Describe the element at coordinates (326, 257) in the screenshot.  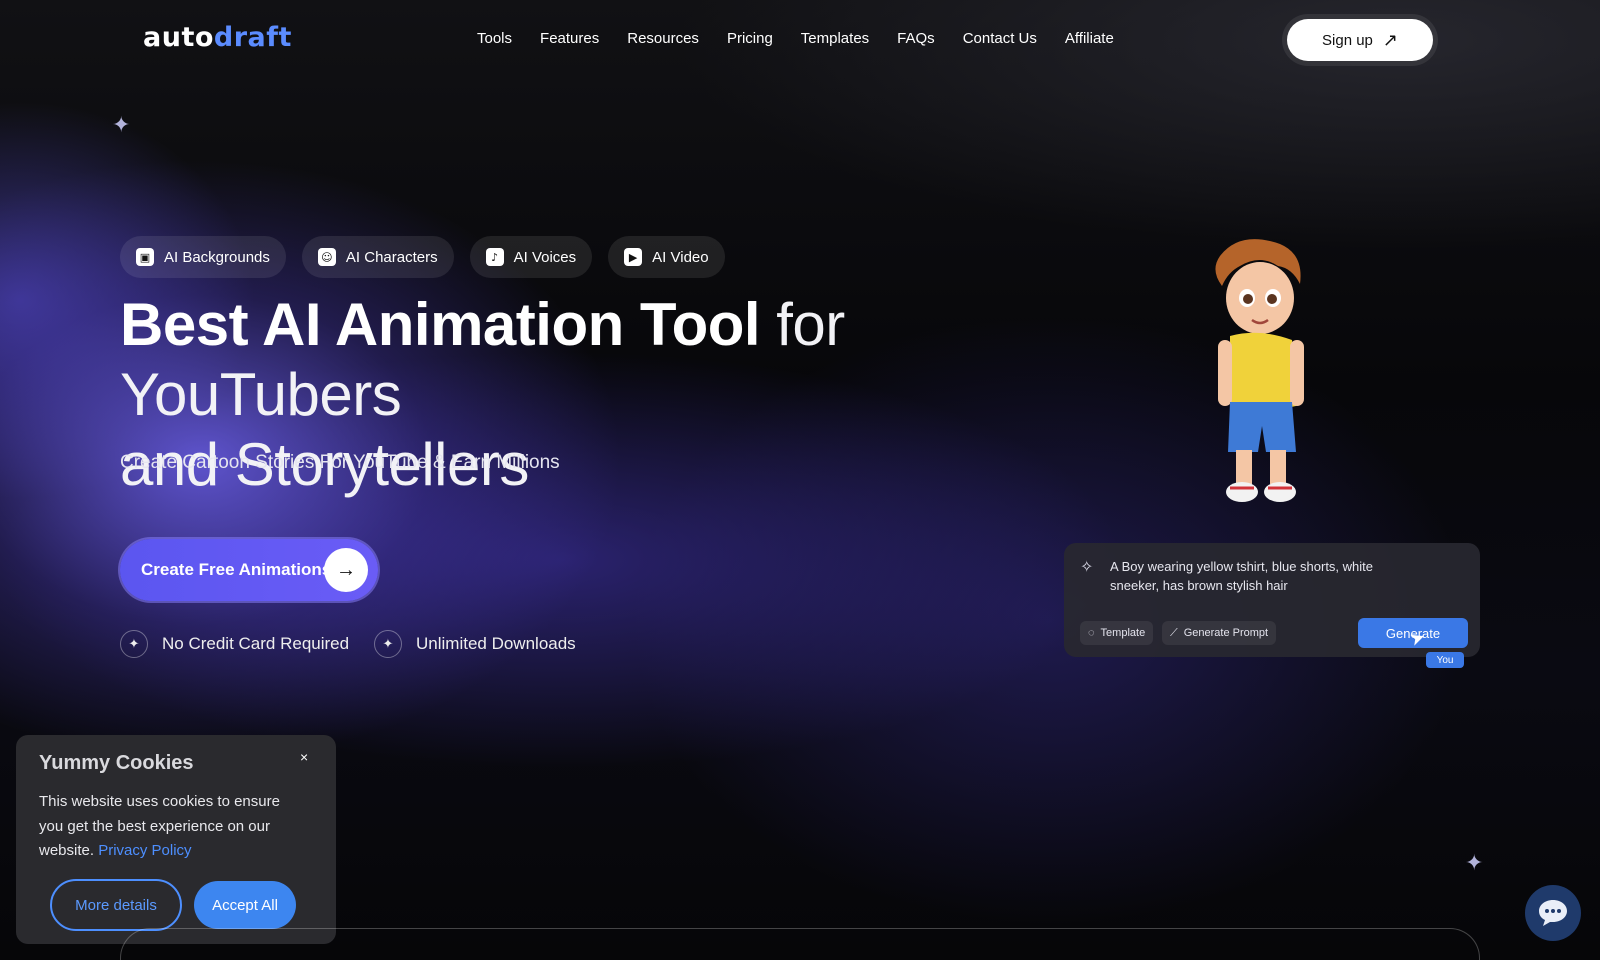
I see `character-icon: ☺` at that location.